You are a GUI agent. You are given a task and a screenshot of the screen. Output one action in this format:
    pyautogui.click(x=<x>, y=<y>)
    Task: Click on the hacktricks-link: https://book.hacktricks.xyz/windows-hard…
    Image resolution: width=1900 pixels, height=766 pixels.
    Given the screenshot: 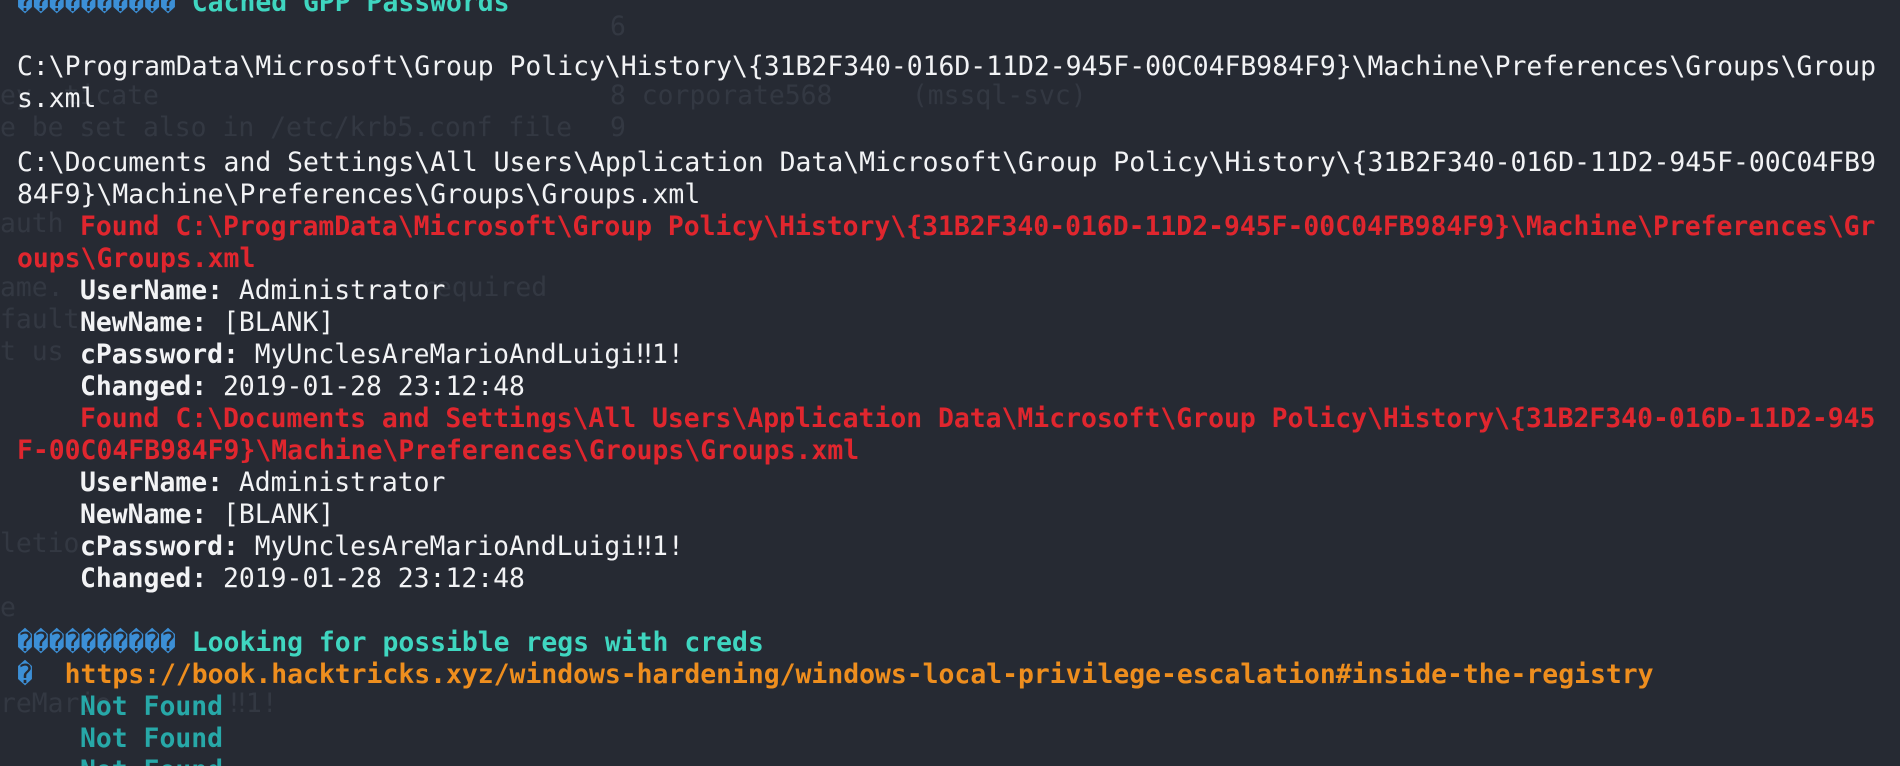 What is the action you would take?
    pyautogui.click(x=859, y=674)
    